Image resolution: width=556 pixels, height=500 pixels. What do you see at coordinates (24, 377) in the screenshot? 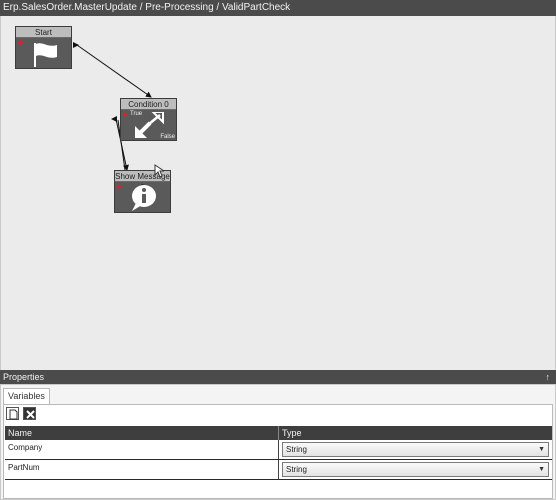
I see `properties-title: Properties` at bounding box center [24, 377].